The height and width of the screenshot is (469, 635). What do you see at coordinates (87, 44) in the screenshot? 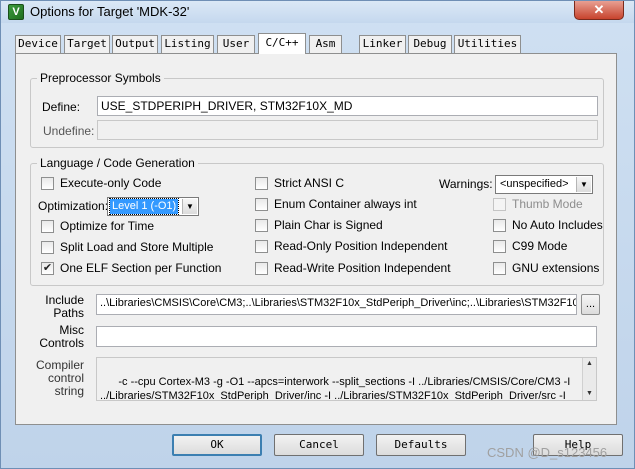
I see `tab-target: Target` at bounding box center [87, 44].